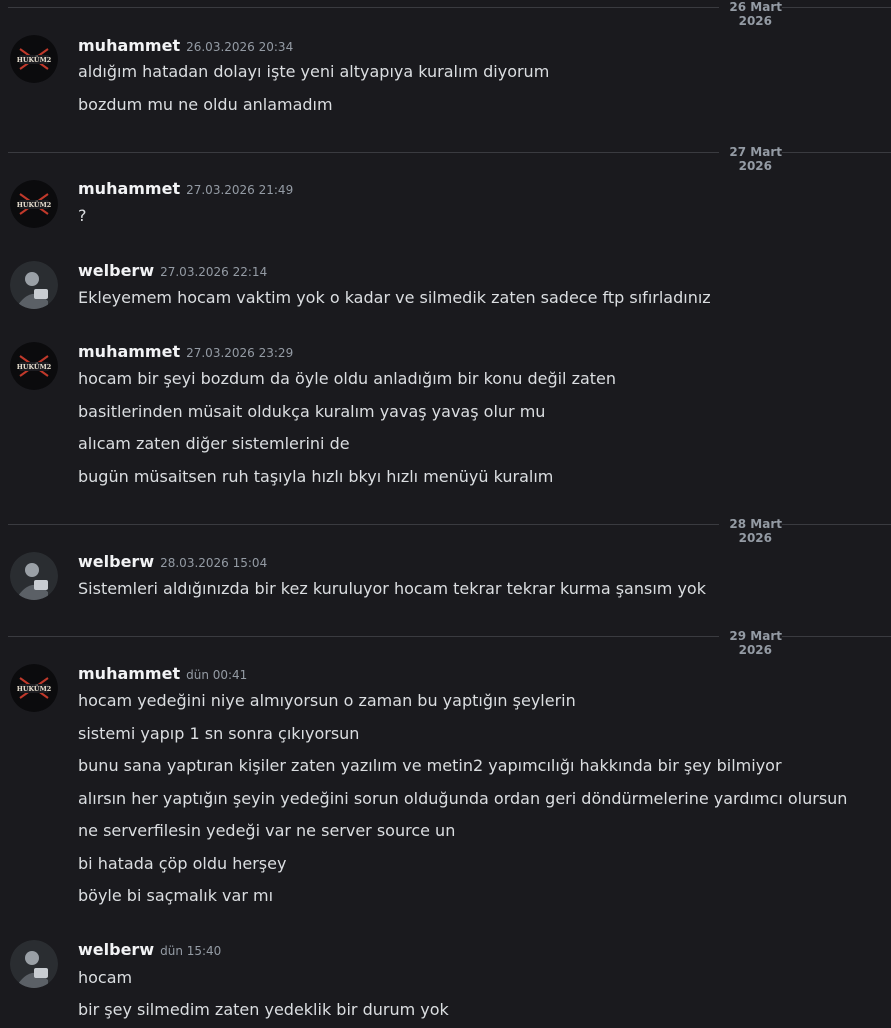 This screenshot has width=891, height=1028. What do you see at coordinates (191, 951) in the screenshot?
I see `timestamp: dün 15:40` at bounding box center [191, 951].